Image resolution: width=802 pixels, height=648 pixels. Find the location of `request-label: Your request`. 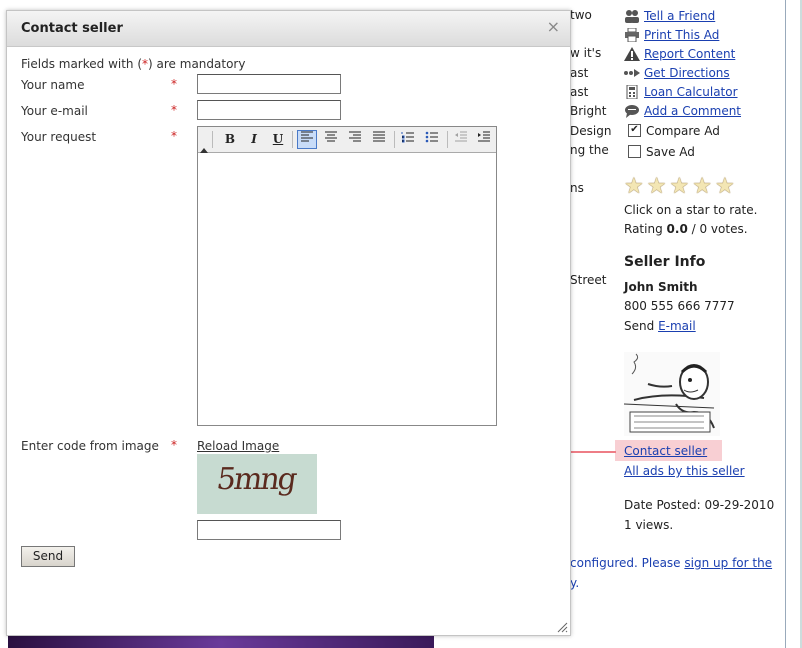

request-label: Your request is located at coordinates (59, 137).